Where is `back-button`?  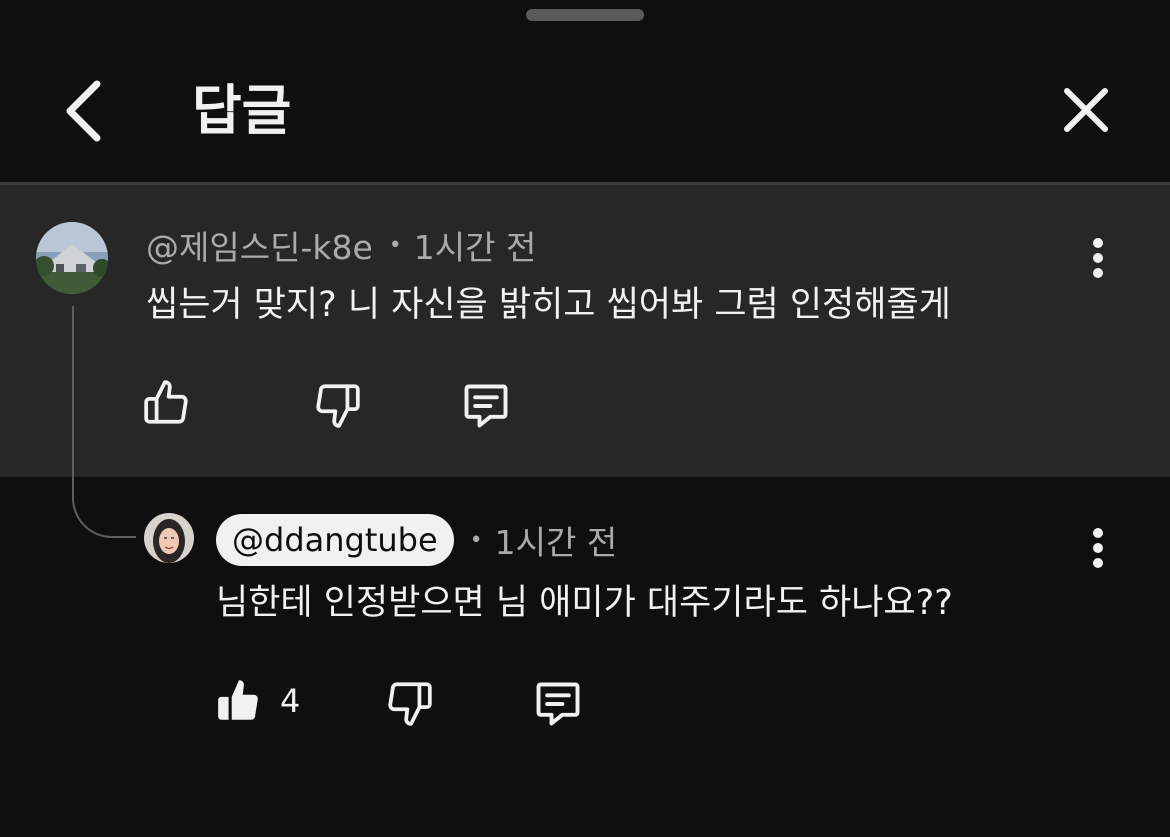 back-button is located at coordinates (83, 111).